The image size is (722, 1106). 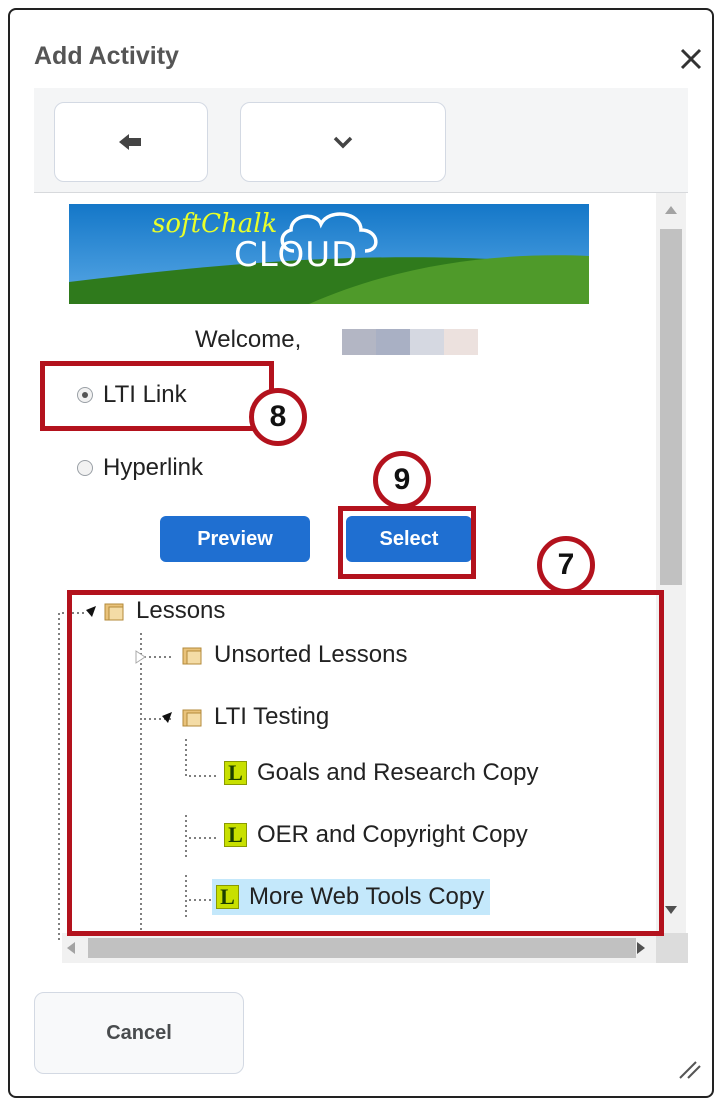 I want to click on scroll-left-icon, so click(x=71, y=948).